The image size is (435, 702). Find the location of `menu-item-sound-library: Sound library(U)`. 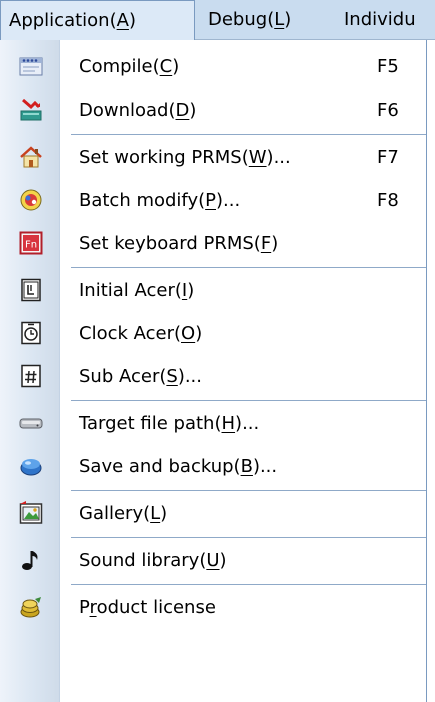

menu-item-sound-library: Sound library(U) is located at coordinates (213, 560).